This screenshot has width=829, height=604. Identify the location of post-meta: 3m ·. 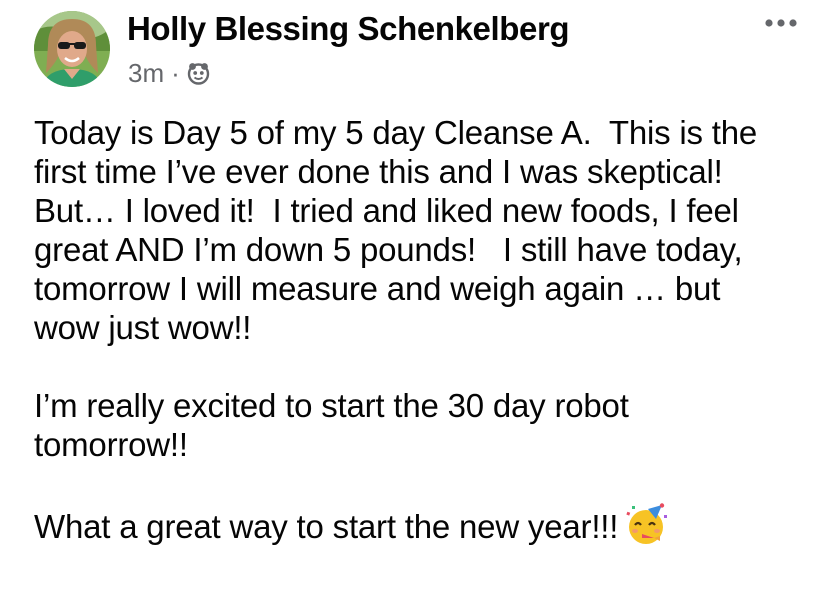
(169, 73).